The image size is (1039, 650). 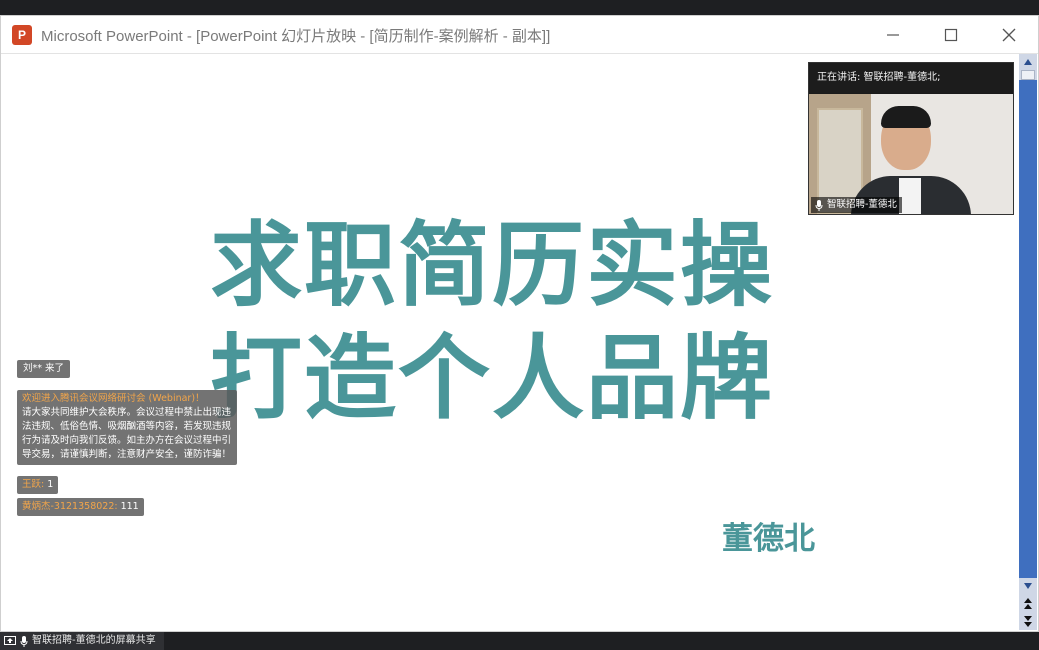 What do you see at coordinates (1028, 329) in the screenshot?
I see `scroll-track` at bounding box center [1028, 329].